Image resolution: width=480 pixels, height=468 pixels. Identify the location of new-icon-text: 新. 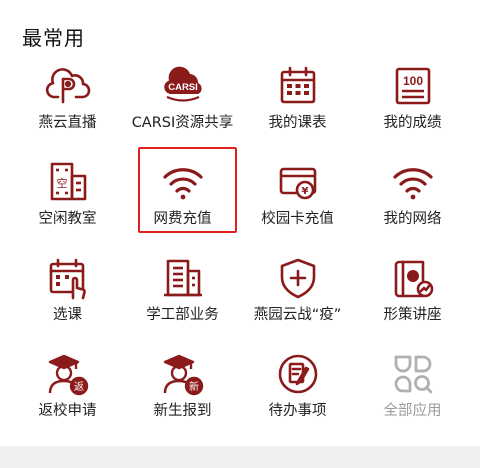
(194, 386).